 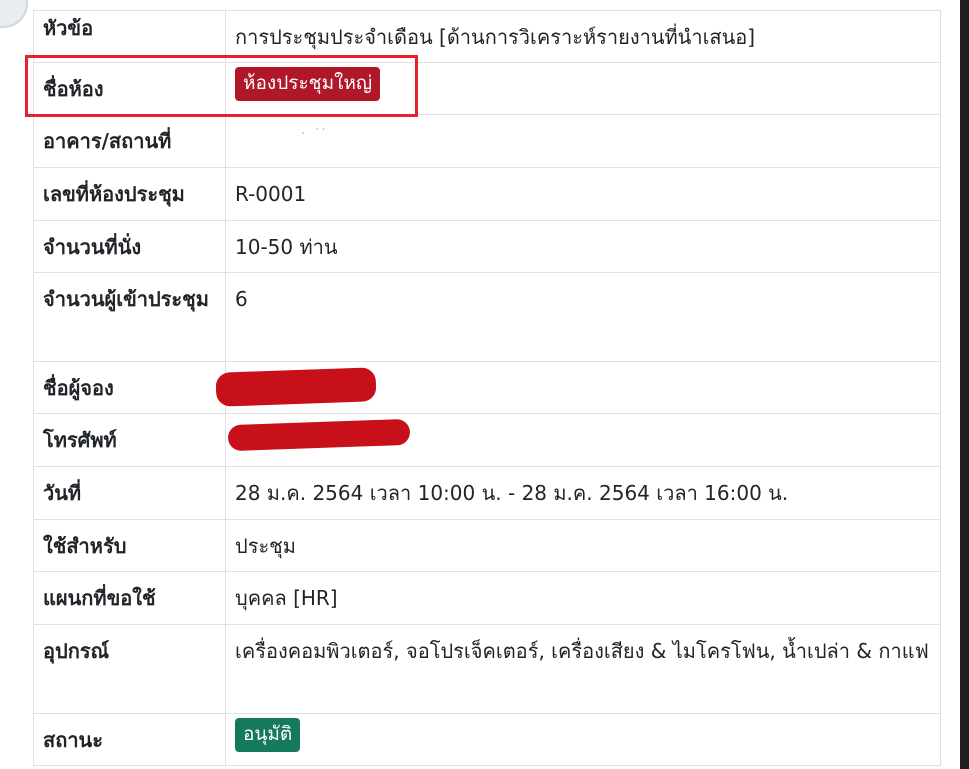 I want to click on row-attendees: จำนวนผู้เข้าประชุม 6, so click(x=487, y=317).